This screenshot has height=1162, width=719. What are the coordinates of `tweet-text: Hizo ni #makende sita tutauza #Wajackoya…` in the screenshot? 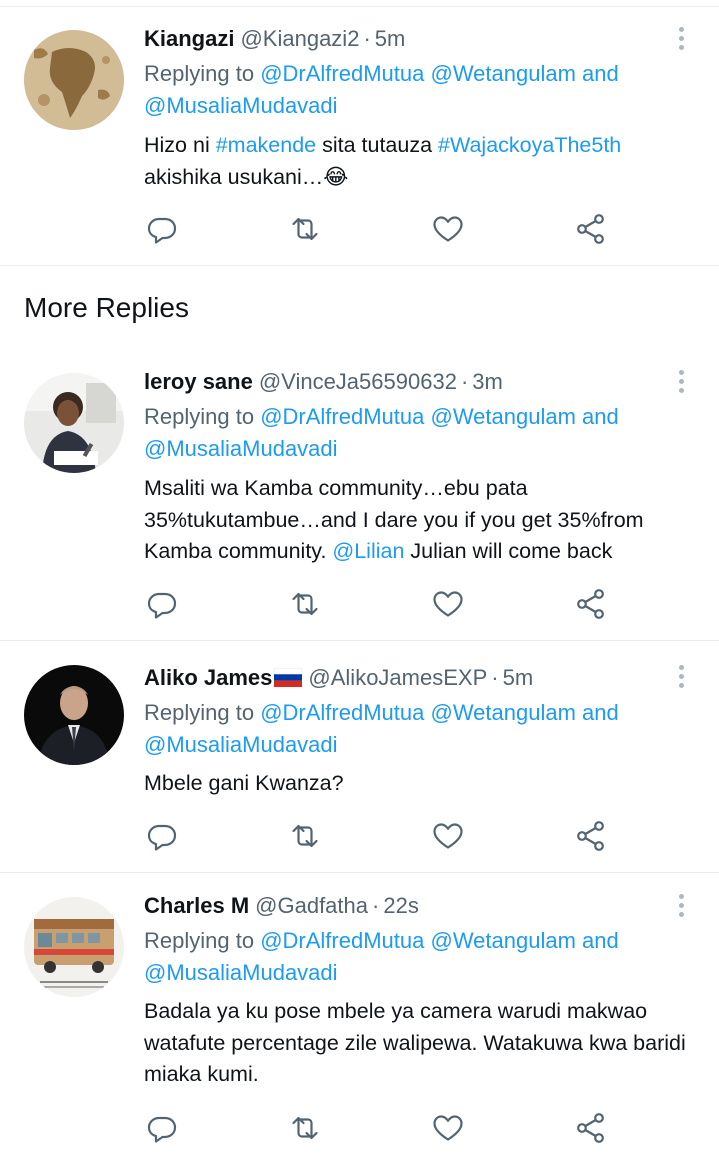 It's located at (416, 161).